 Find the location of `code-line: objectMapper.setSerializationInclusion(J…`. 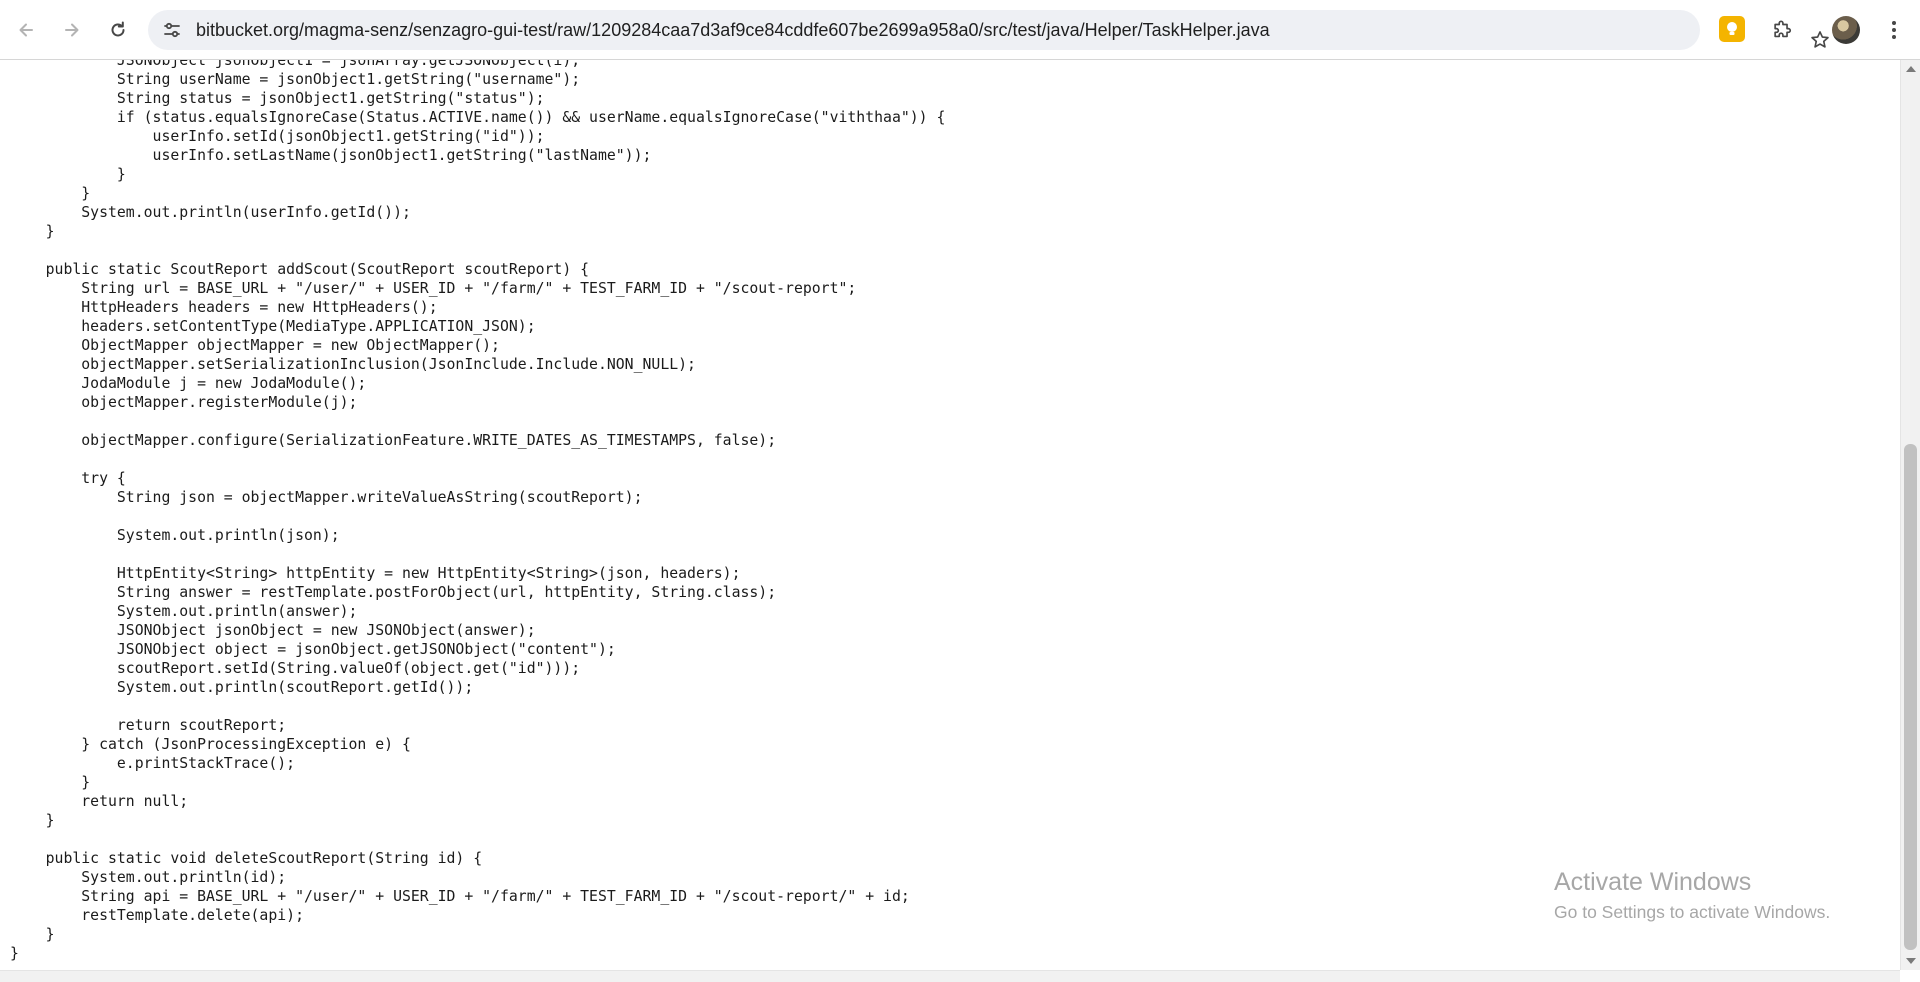

code-line: objectMapper.setSerializationInclusion(J… is located at coordinates (353, 364).